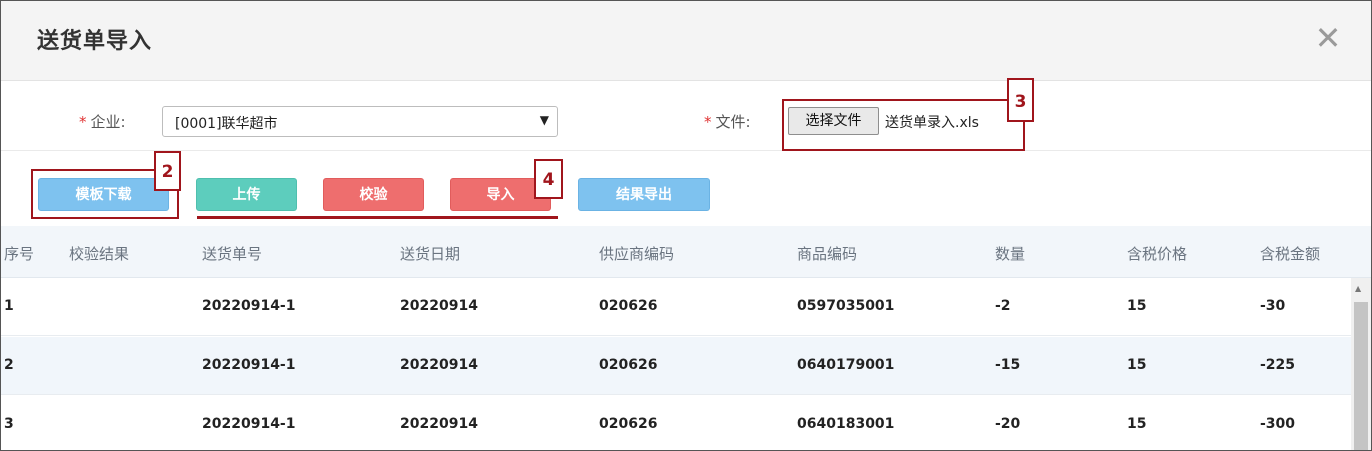 The image size is (1372, 451). What do you see at coordinates (903, 125) in the screenshot?
I see `annotation-box-file` at bounding box center [903, 125].